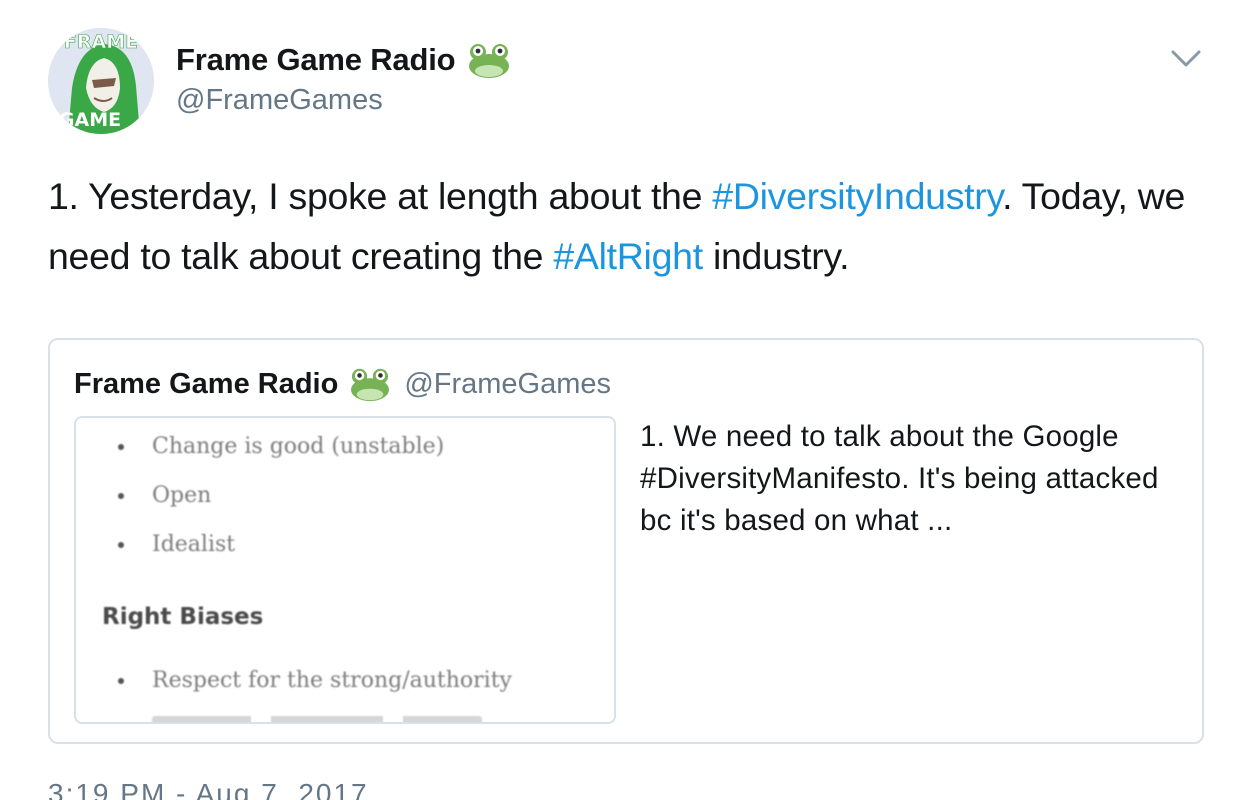 This screenshot has height=800, width=1260. I want to click on quoted-tweet-header: Frame Game Radio @FrameGames, so click(342, 384).